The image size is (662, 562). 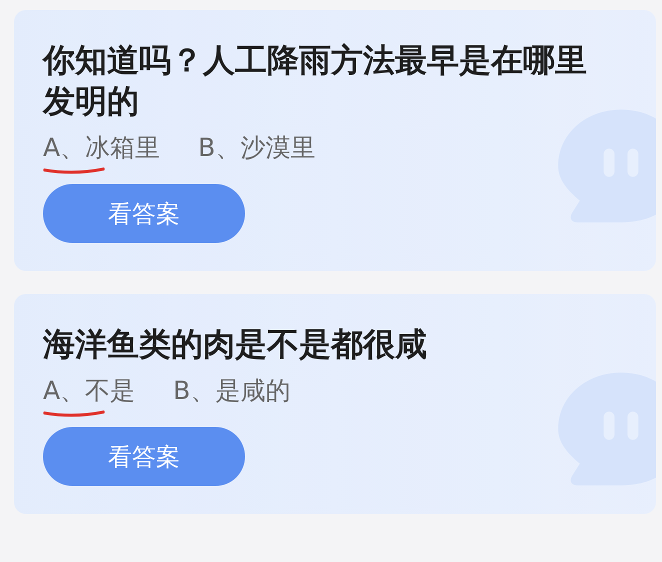 I want to click on answer-option: B、沙漠里, so click(x=257, y=153).